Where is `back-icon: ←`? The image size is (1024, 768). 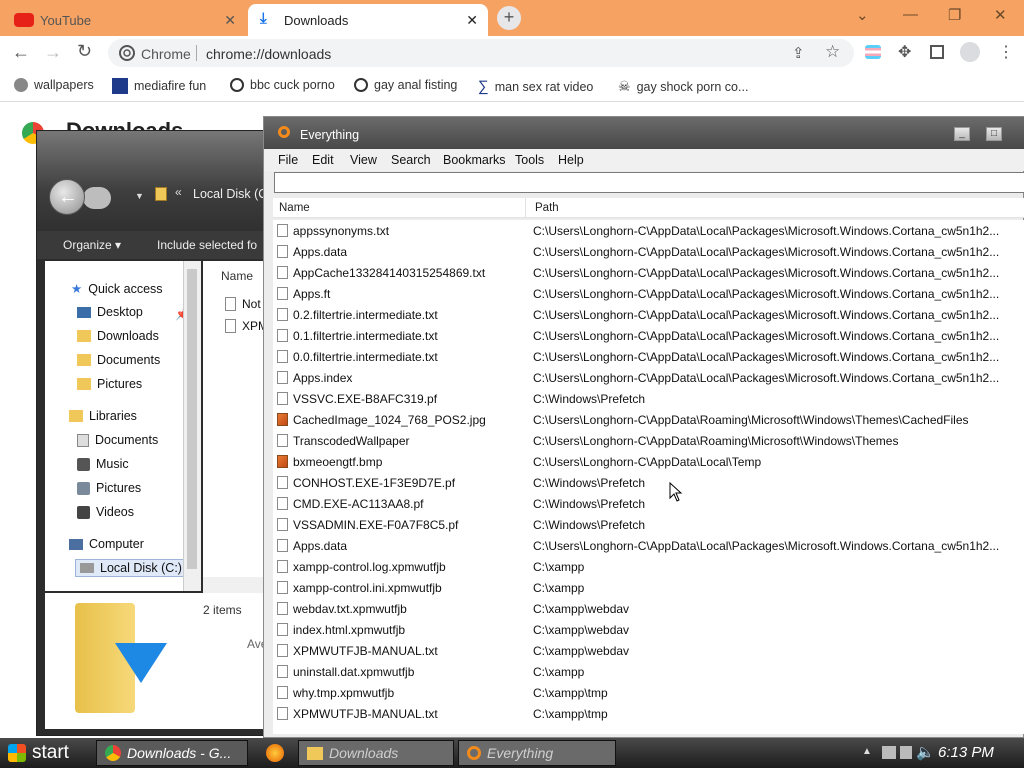
back-icon: ← is located at coordinates (21, 52).